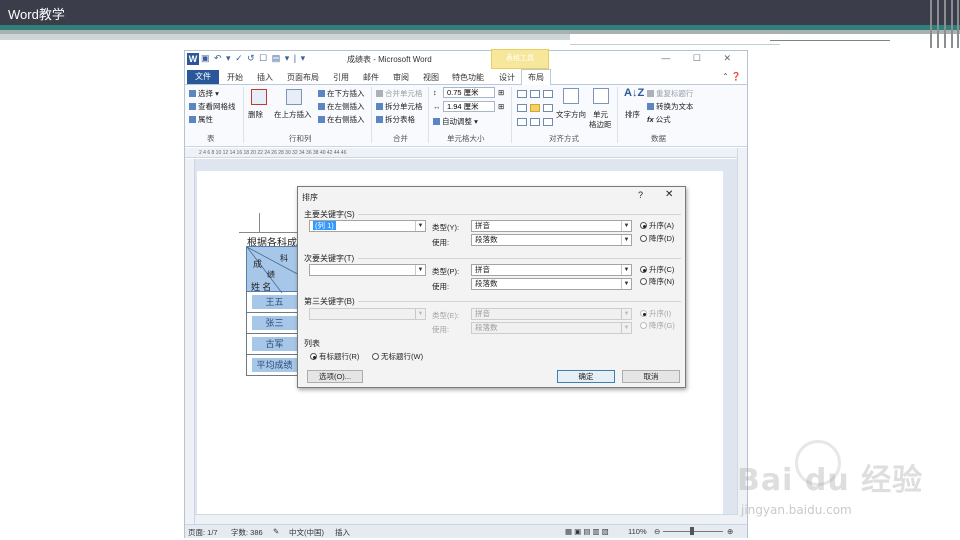 This screenshot has width=960, height=540. Describe the element at coordinates (535, 122) in the screenshot. I see `align-bottom-center-icon` at that location.